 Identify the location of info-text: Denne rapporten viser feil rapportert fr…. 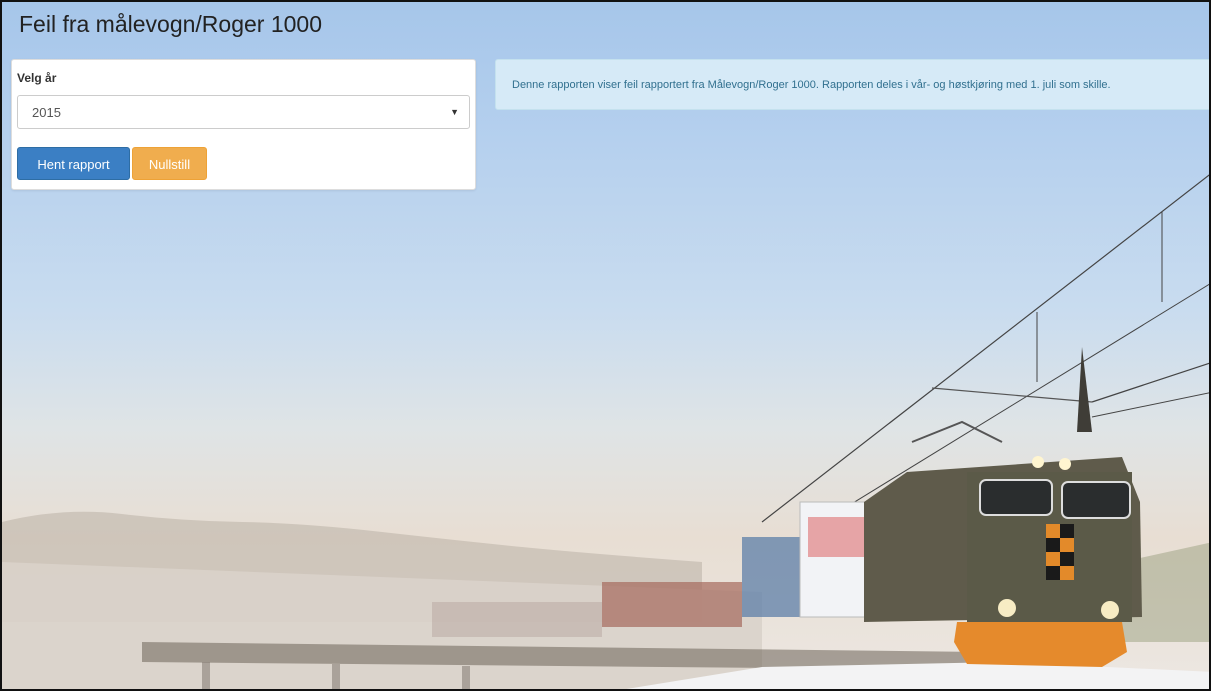
(811, 85).